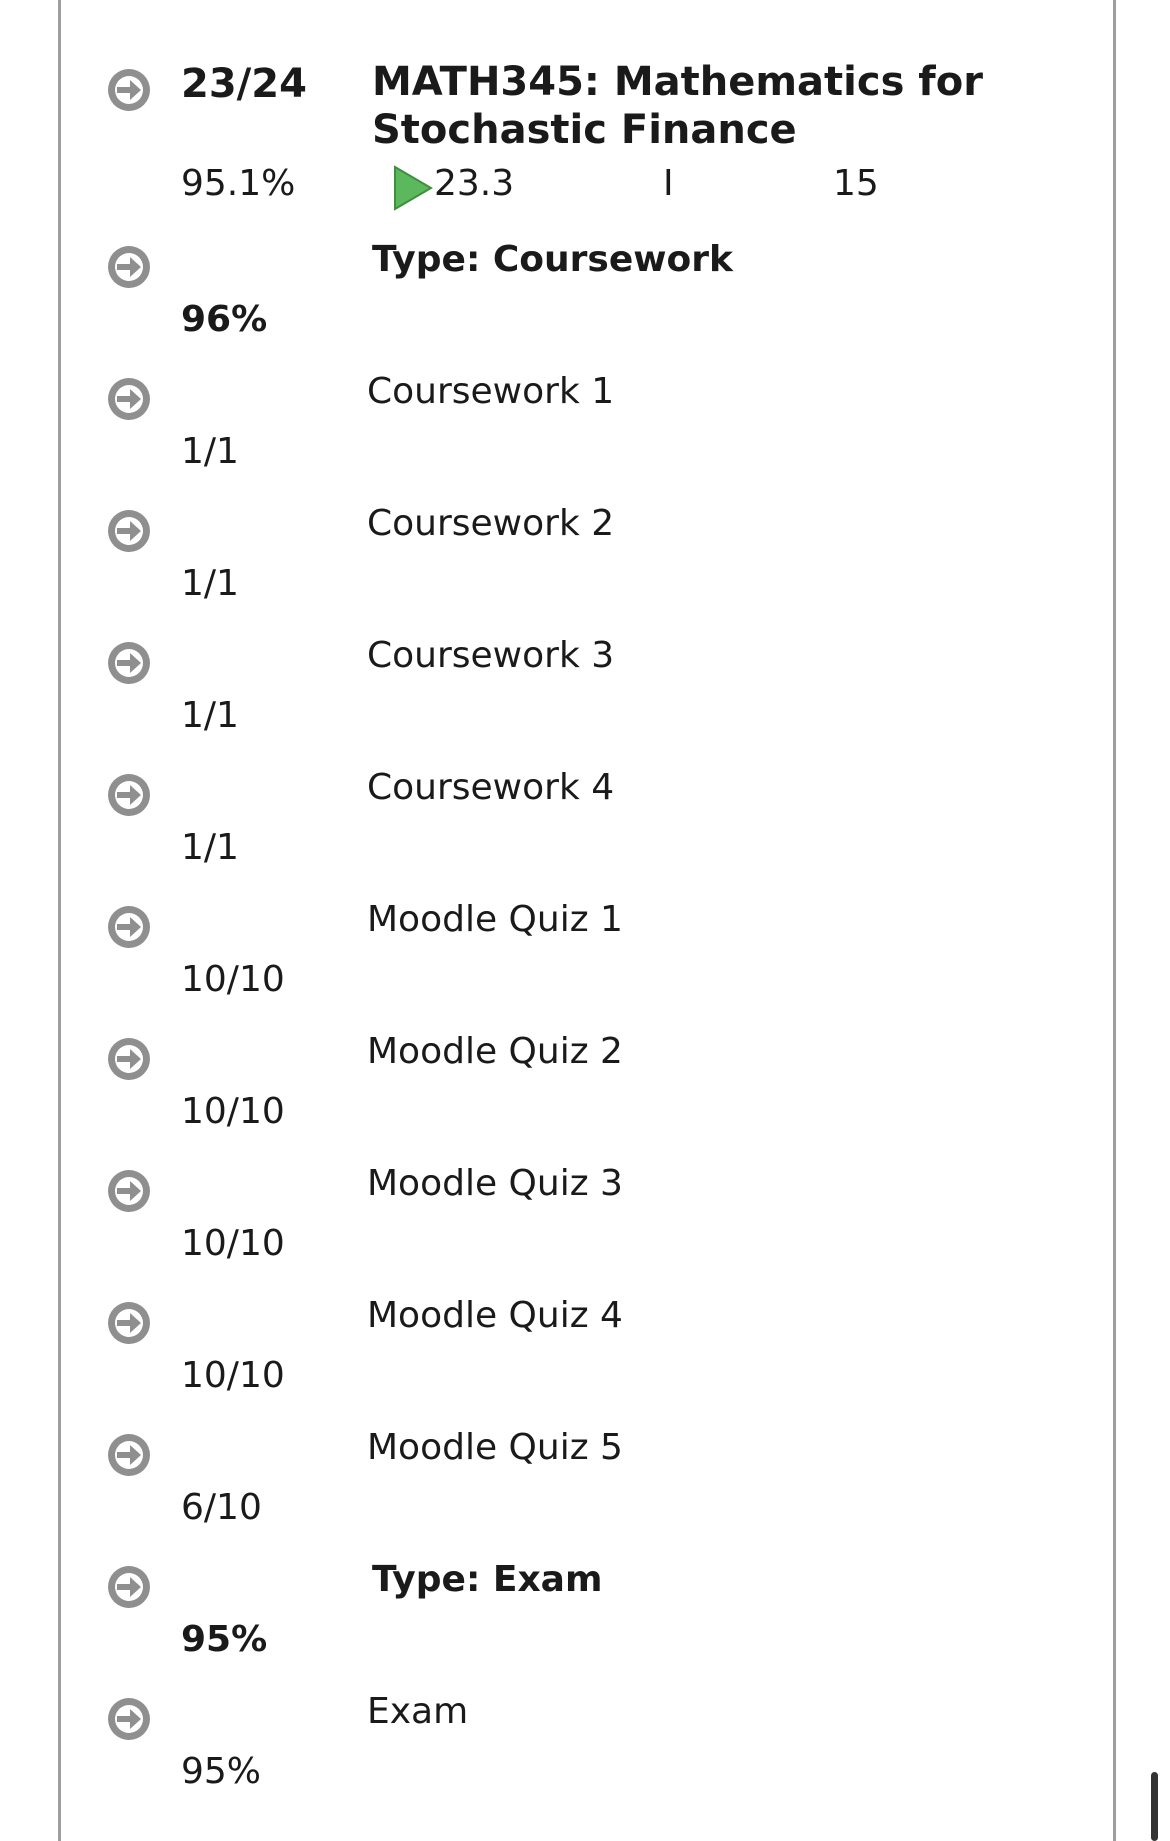 Image resolution: width=1170 pixels, height=1841 pixels. What do you see at coordinates (668, 183) in the screenshot?
I see `course-grade-letter: I` at bounding box center [668, 183].